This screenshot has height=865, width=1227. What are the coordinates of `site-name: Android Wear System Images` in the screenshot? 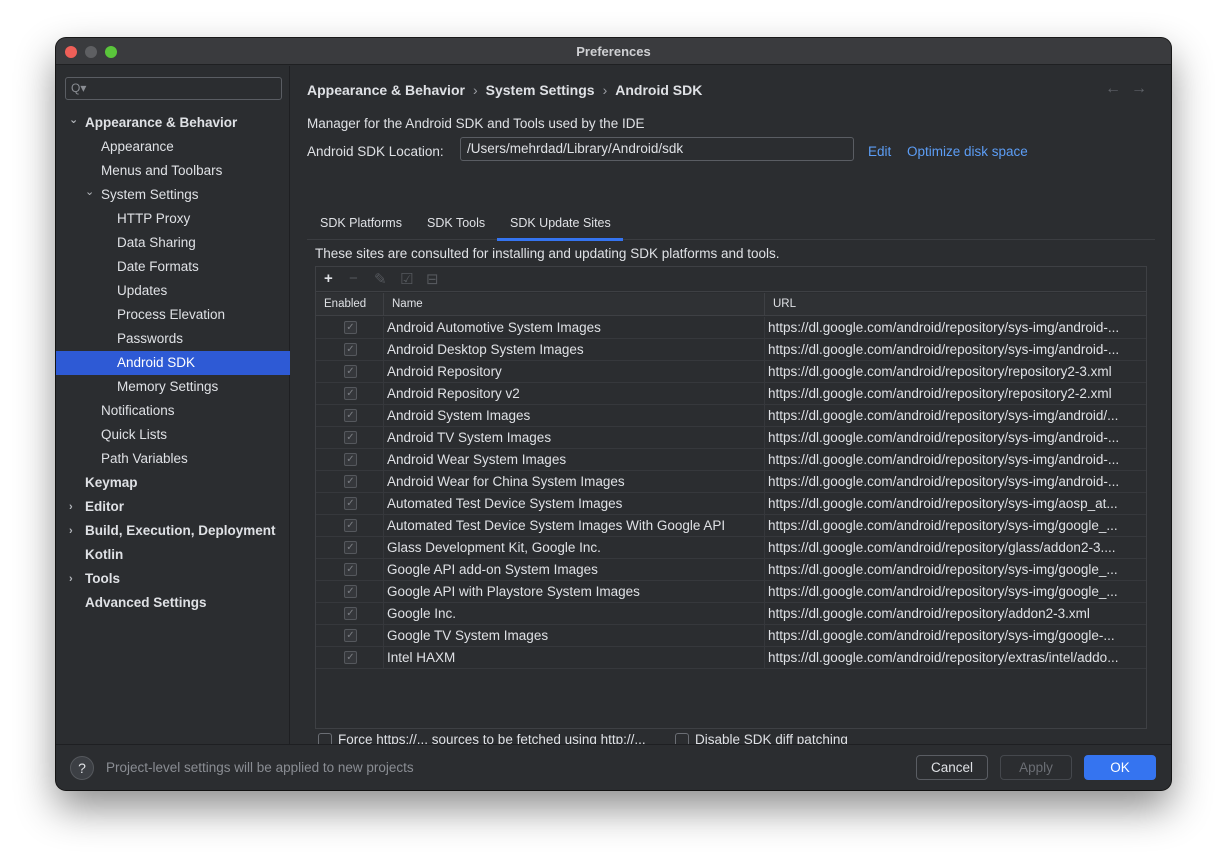 It's located at (477, 459).